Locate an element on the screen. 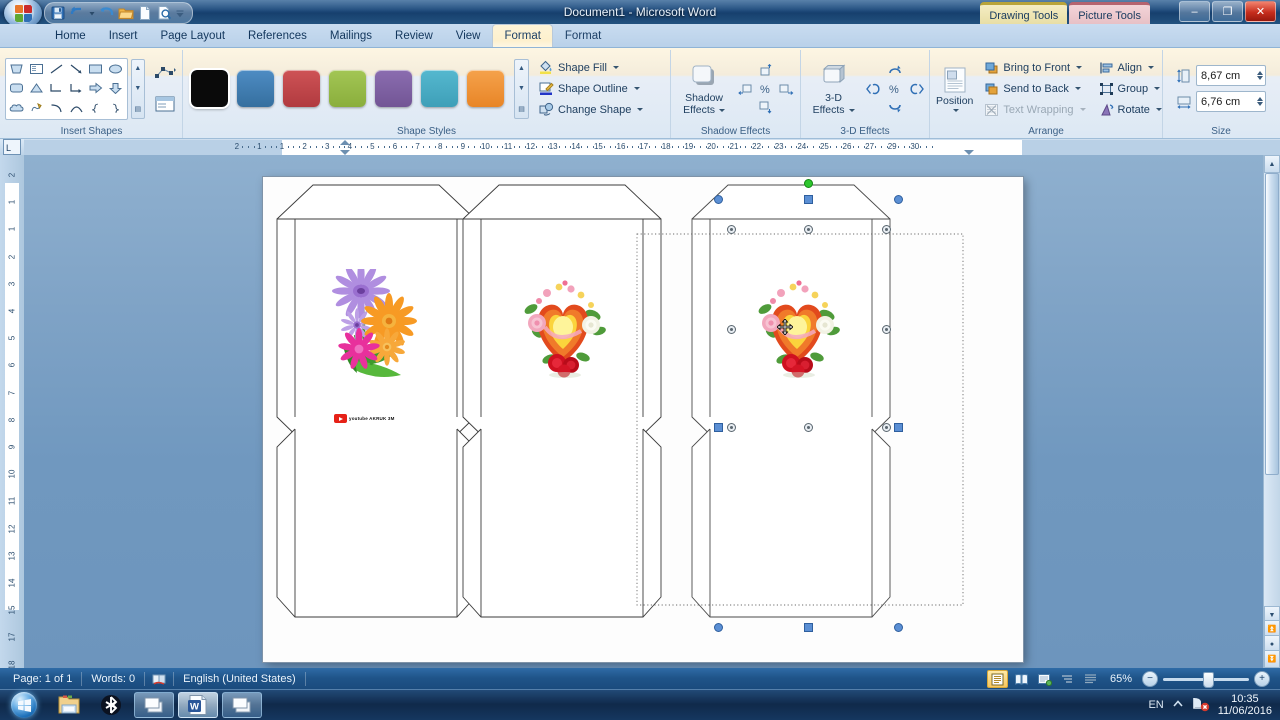 This screenshot has width=1280, height=720. tilt-right-icon is located at coordinates (915, 89).